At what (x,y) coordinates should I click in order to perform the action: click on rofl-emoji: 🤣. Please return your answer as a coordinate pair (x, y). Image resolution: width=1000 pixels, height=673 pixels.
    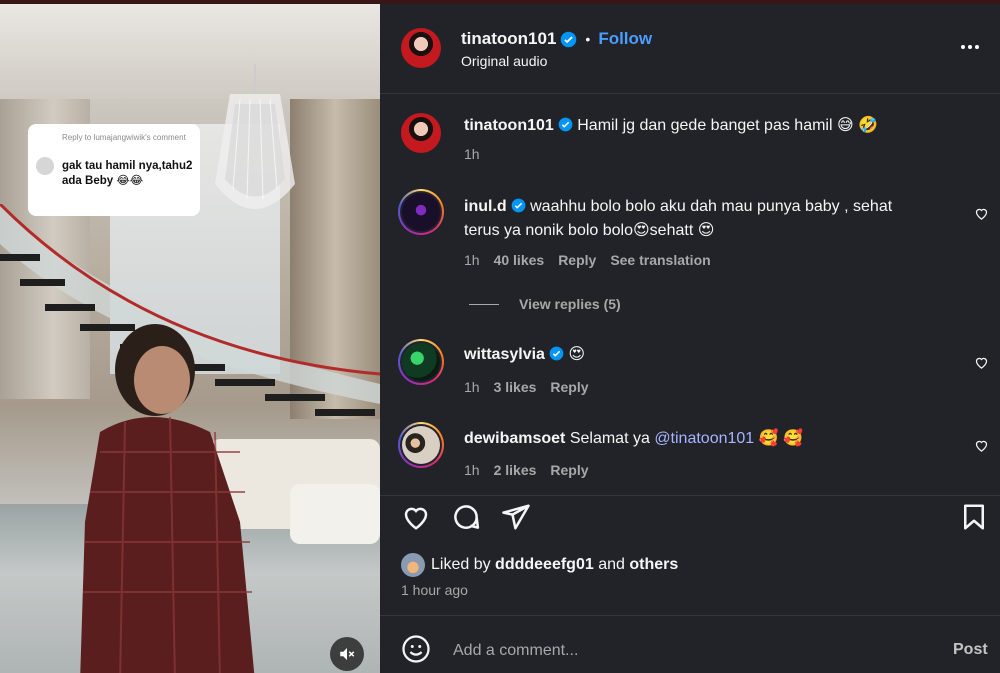
    Looking at the image, I should click on (868, 125).